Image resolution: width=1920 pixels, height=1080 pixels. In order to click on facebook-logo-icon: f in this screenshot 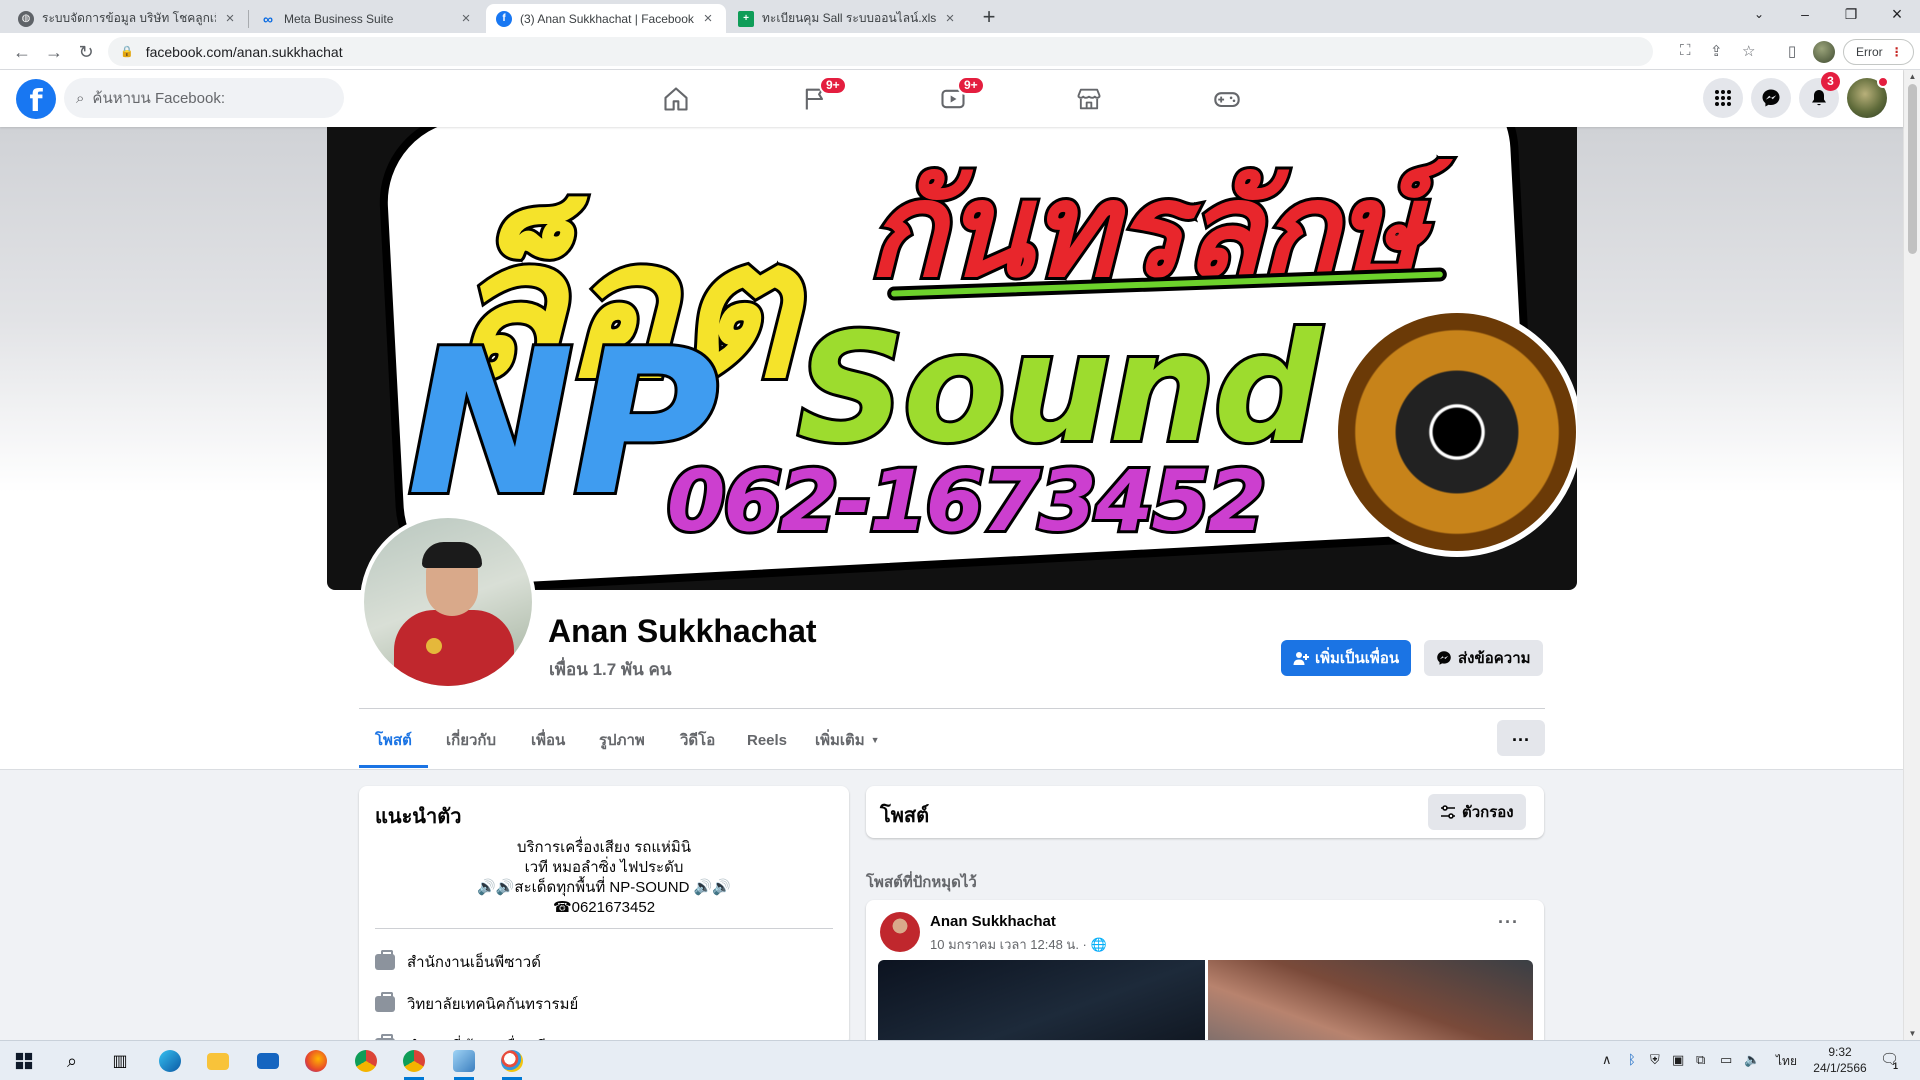, I will do `click(36, 99)`.